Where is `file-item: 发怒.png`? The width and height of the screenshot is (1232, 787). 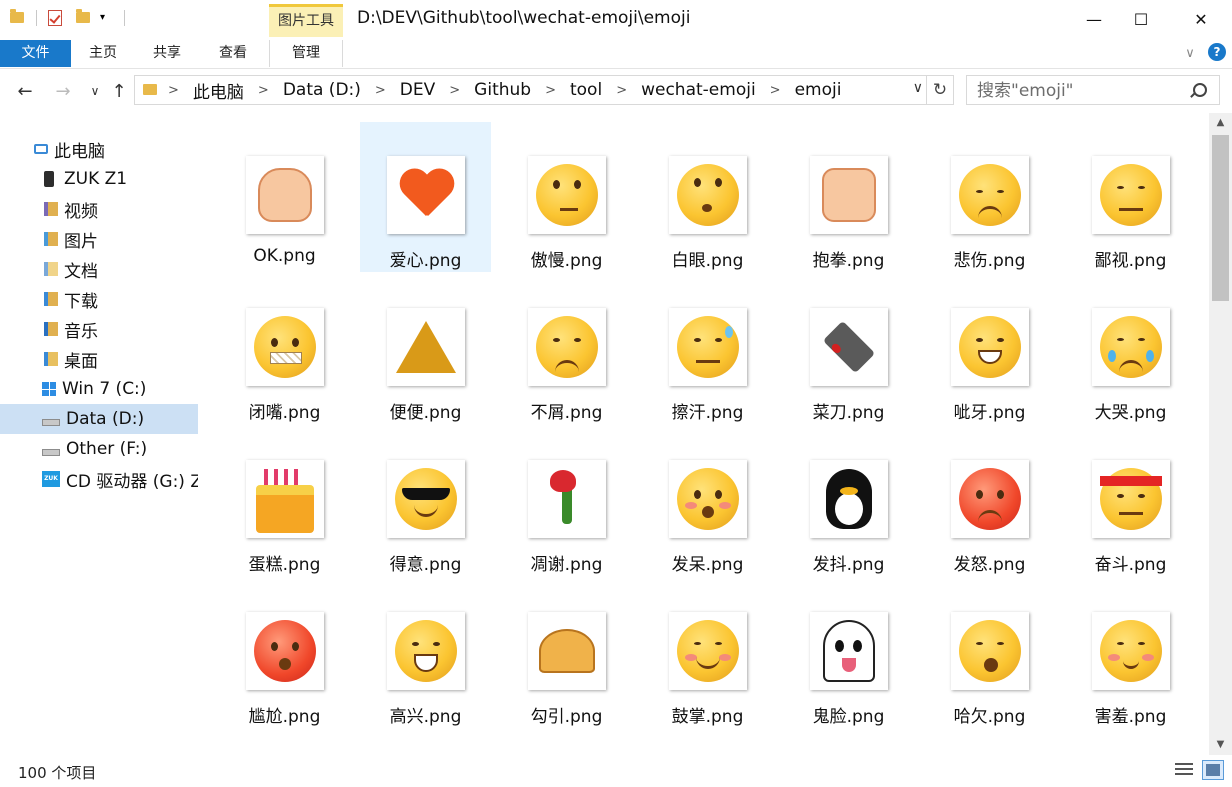
file-item: 发怒.png is located at coordinates (989, 501).